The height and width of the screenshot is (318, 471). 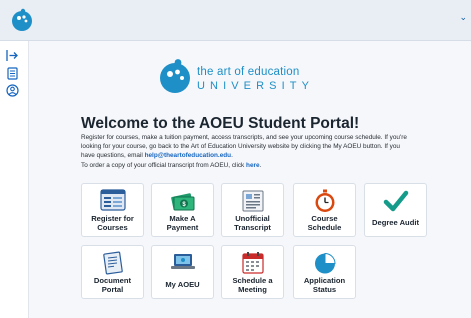 What do you see at coordinates (22, 20) in the screenshot?
I see `aoeu-logo-icon` at bounding box center [22, 20].